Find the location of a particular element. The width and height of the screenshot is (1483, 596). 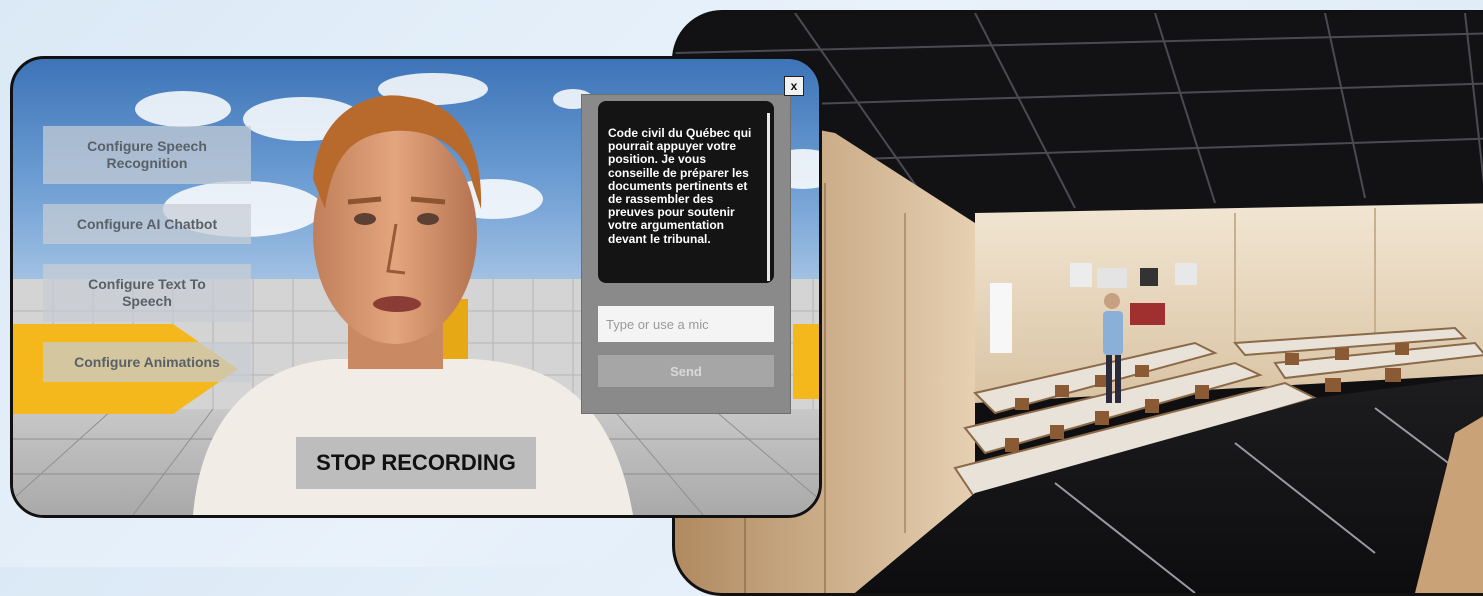

configure-speech-recognition-label: Configure Speech Recognition is located at coordinates (147, 154).